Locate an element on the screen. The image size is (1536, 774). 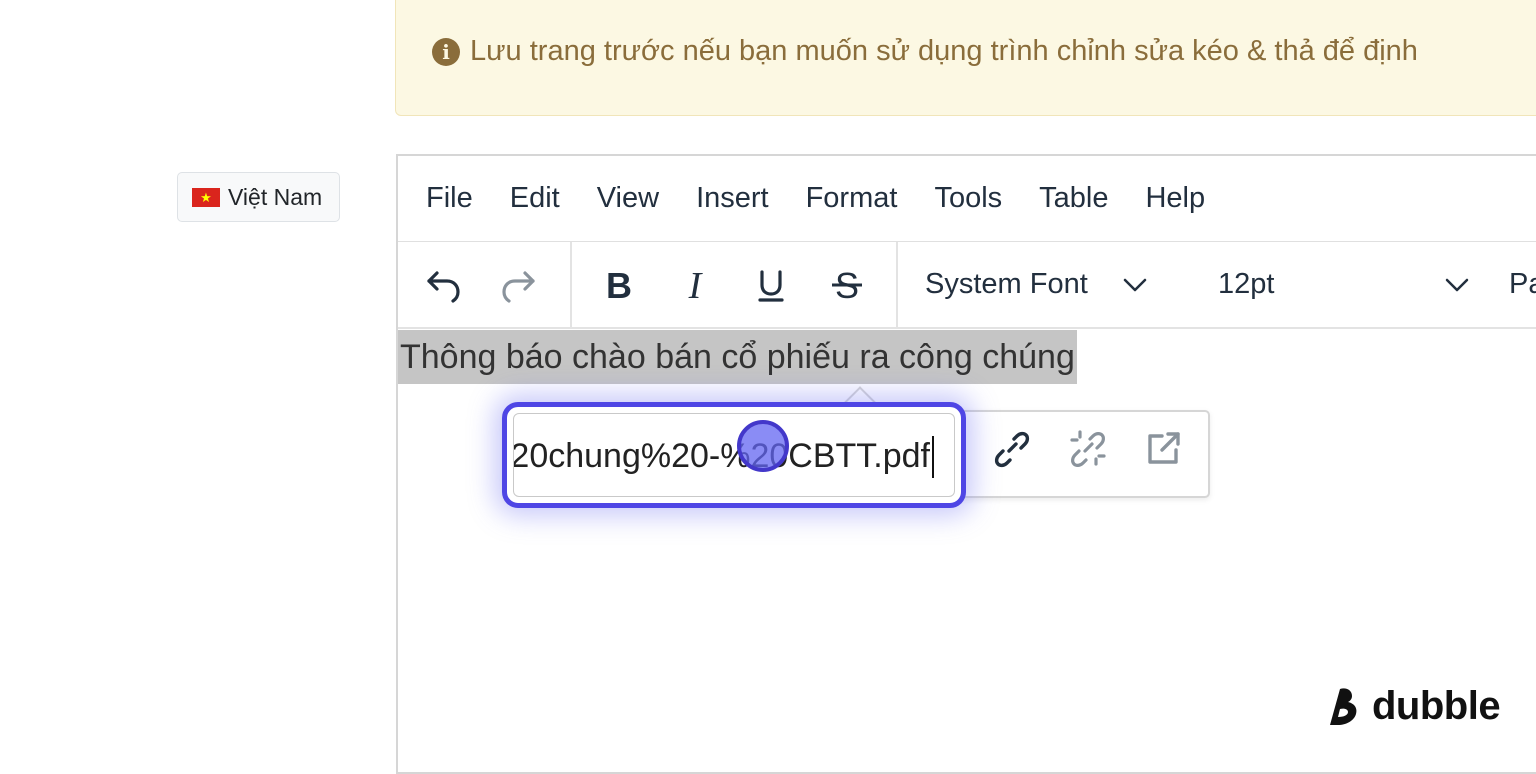
editor-toolbar: B I S System Font 12pt P is located at coordinates (967, 285).